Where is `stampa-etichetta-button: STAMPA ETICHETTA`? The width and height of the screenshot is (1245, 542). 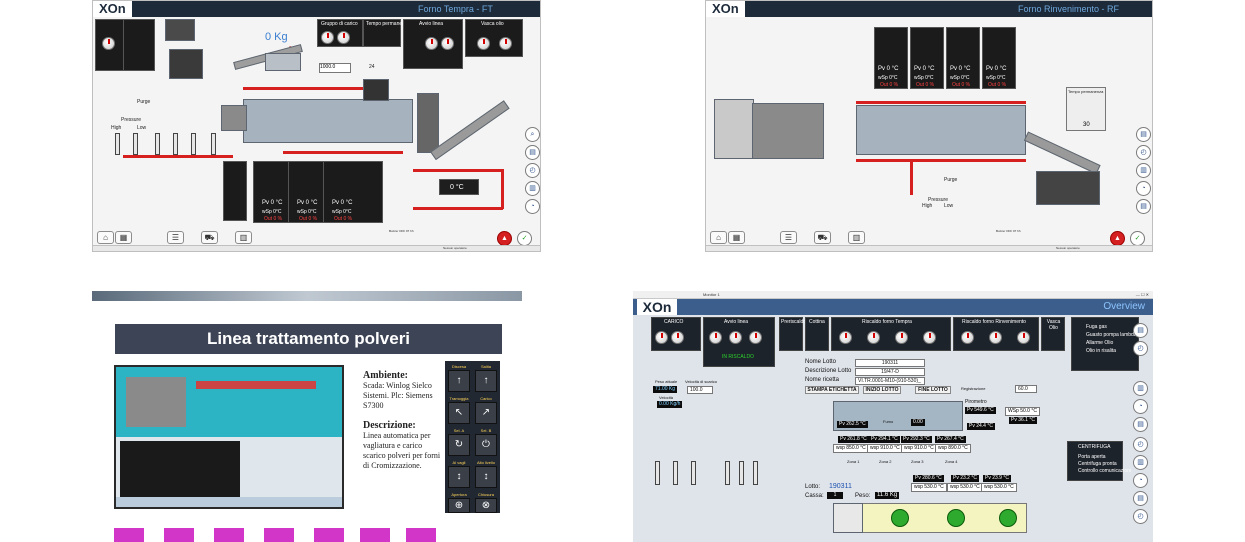 stampa-etichetta-button: STAMPA ETICHETTA is located at coordinates (832, 390).